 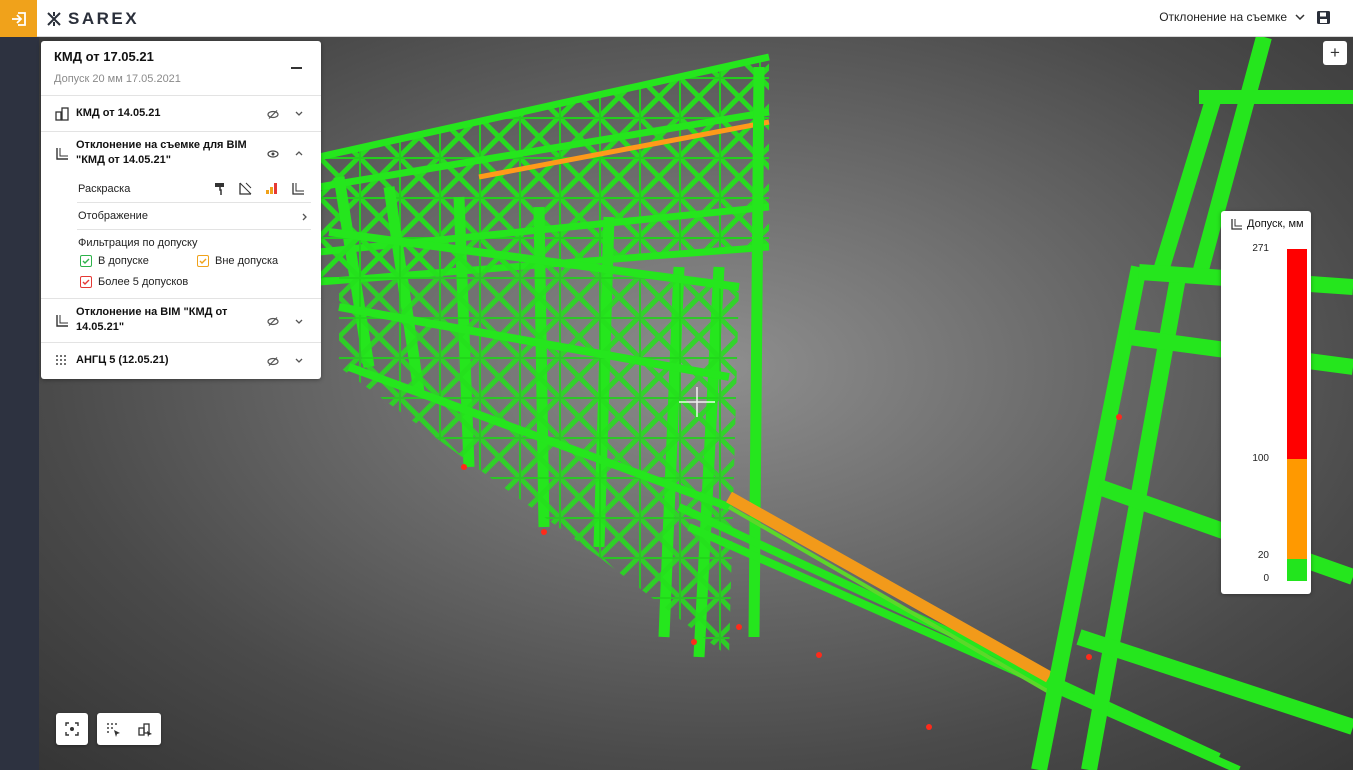 I want to click on filter-out-of-tolerance: Вне допуска, so click(x=237, y=261).